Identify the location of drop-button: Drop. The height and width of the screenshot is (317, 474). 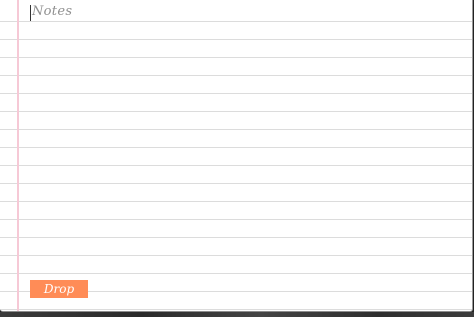
(59, 289).